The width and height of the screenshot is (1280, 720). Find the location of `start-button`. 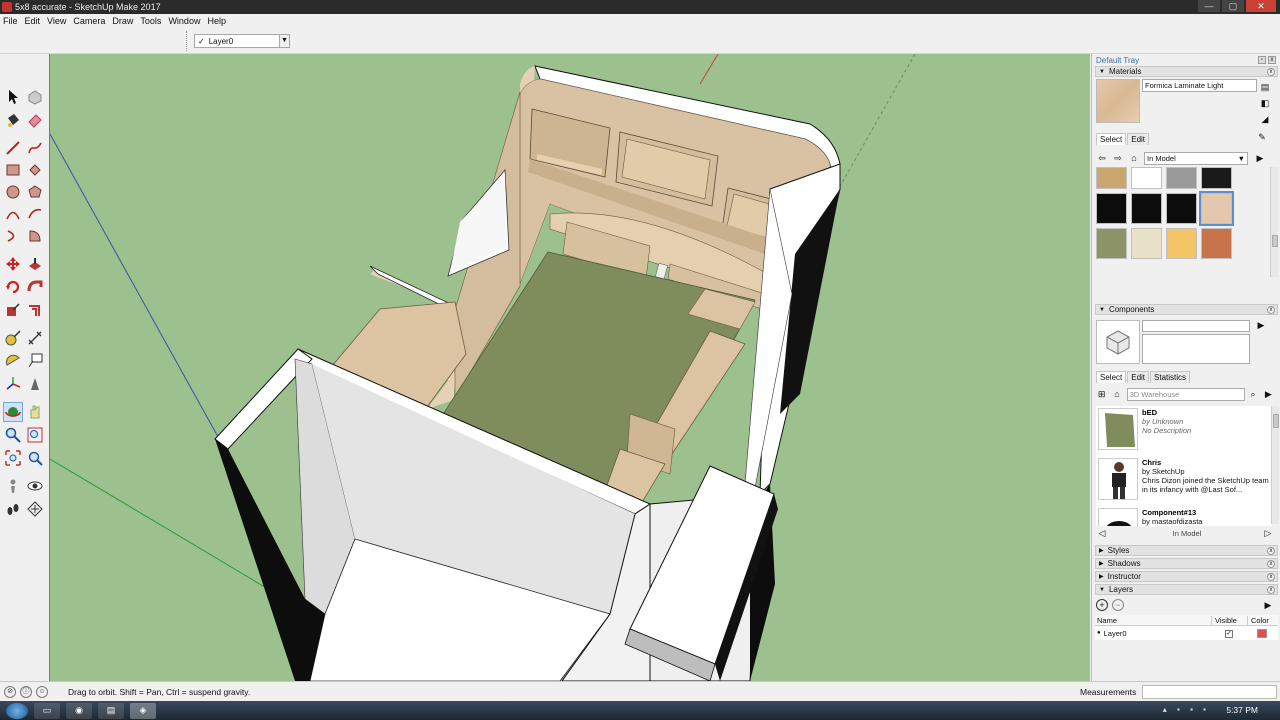

start-button is located at coordinates (17, 710).